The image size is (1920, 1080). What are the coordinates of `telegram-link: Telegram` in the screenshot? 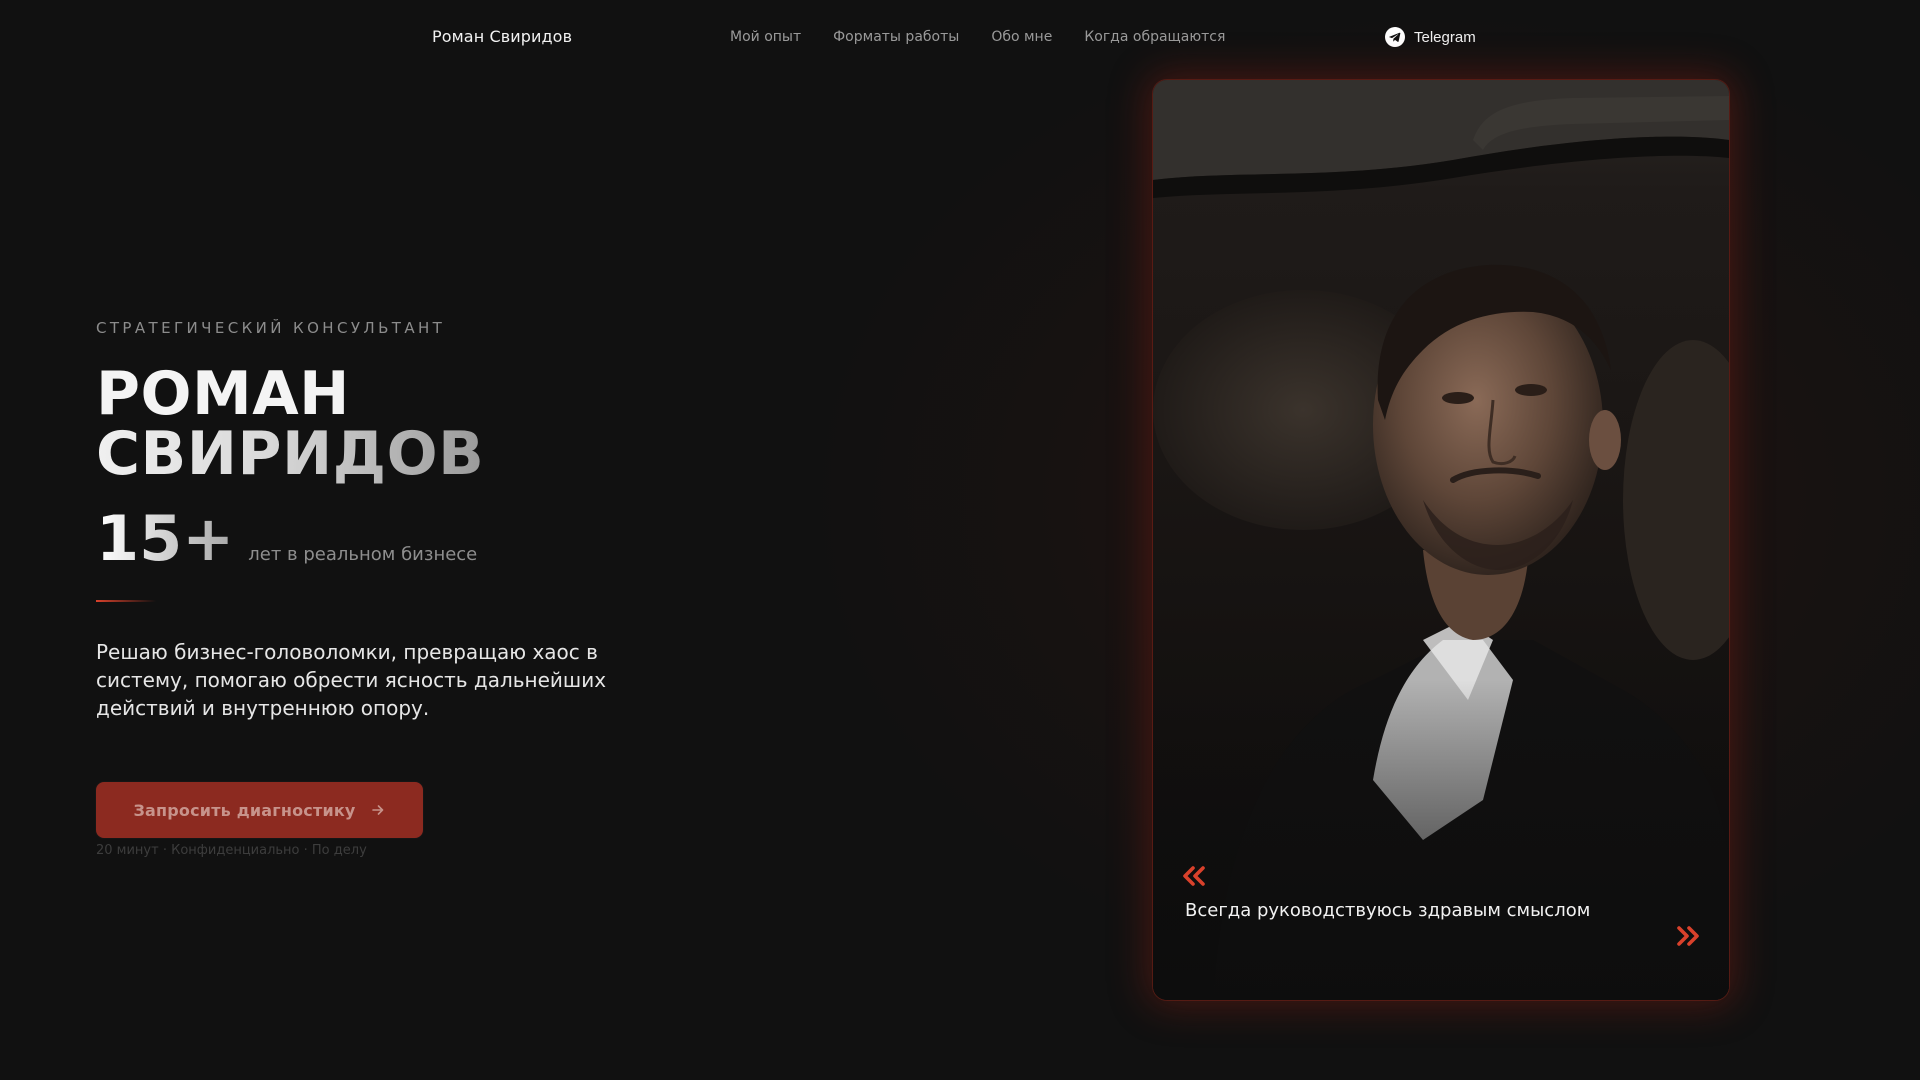 It's located at (1430, 37).